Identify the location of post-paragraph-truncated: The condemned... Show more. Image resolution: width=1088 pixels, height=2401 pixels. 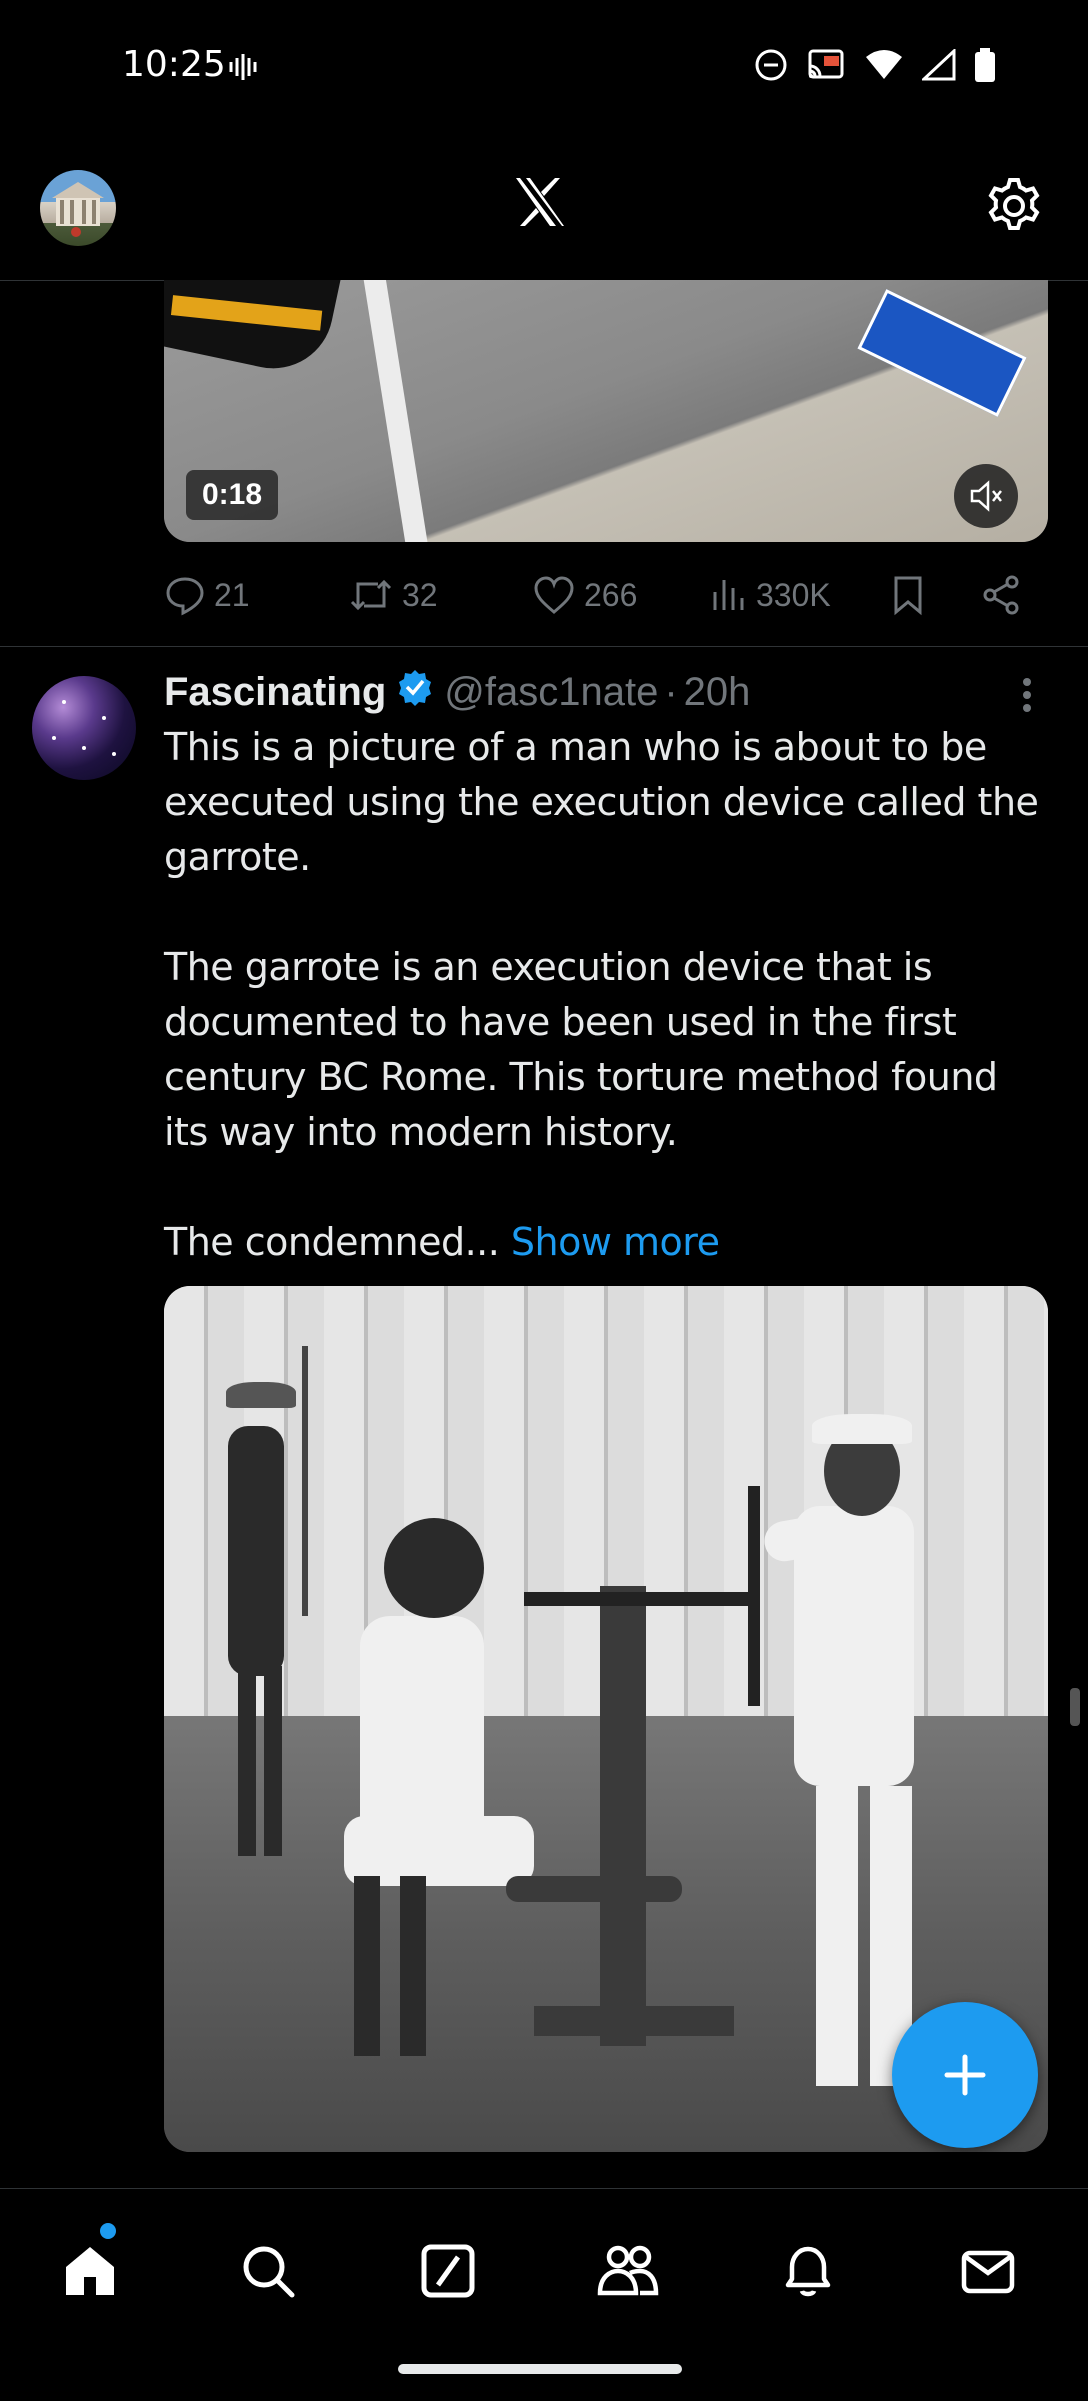
(604, 1242).